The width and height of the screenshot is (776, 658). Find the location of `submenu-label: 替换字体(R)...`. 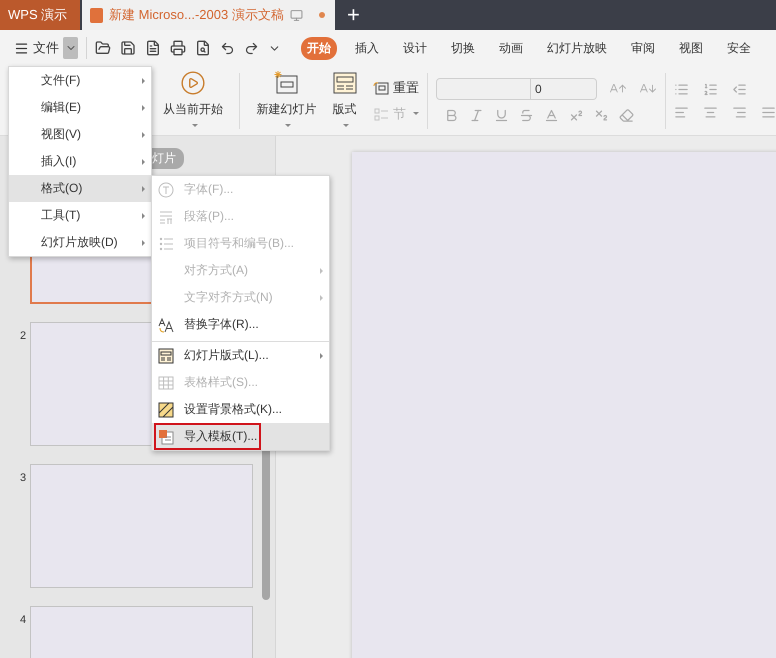

submenu-label: 替换字体(R)... is located at coordinates (221, 324).